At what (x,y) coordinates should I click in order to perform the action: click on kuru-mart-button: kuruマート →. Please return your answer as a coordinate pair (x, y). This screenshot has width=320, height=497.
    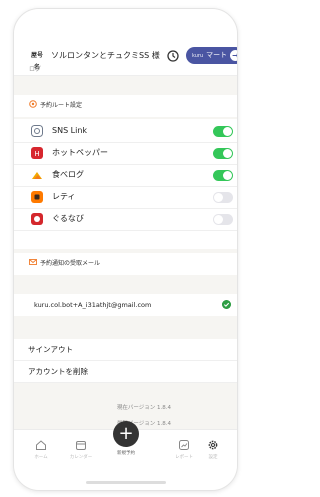
    Looking at the image, I should click on (211, 55).